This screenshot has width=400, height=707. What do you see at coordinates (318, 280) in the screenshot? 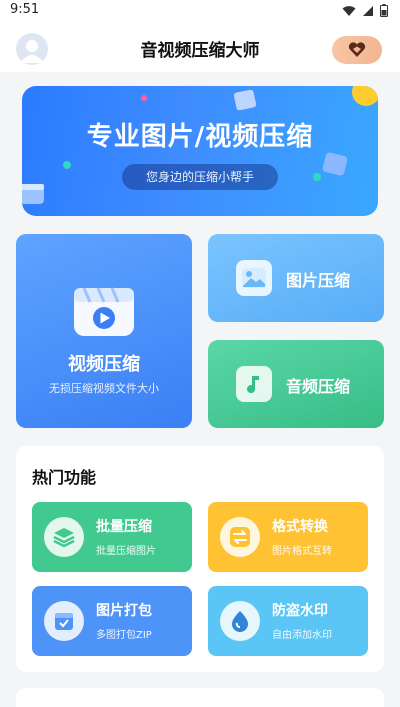
I see `image-compress-label: 图片压缩` at bounding box center [318, 280].